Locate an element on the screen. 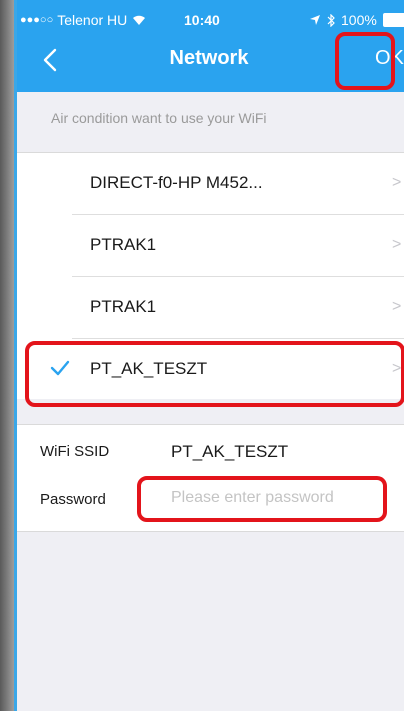 The image size is (404, 711). wifi-hint-text: Air condition want to use your WiFi is located at coordinates (159, 118).